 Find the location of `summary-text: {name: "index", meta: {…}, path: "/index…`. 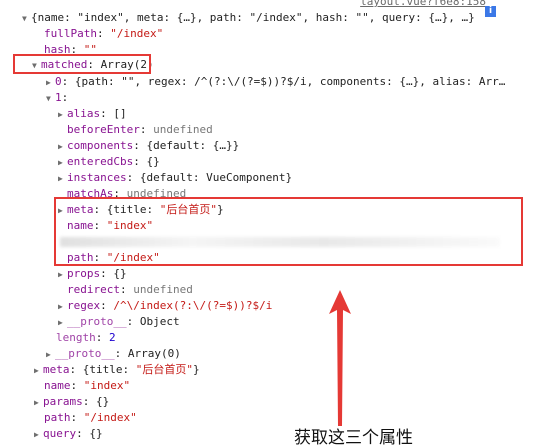

summary-text: {name: "index", meta: {…}, path: "/index… is located at coordinates (253, 17).